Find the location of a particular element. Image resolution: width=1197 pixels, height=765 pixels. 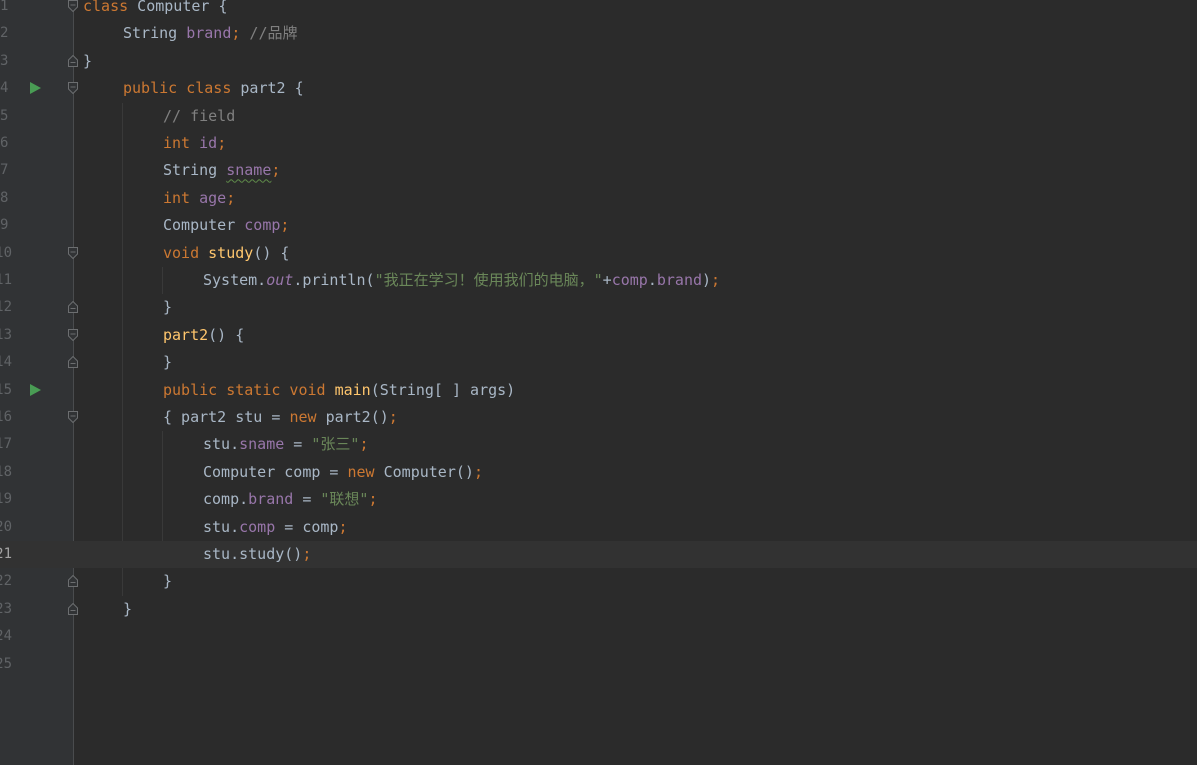

code-line: 17 stu.sname = "张三"; is located at coordinates (598, 444).